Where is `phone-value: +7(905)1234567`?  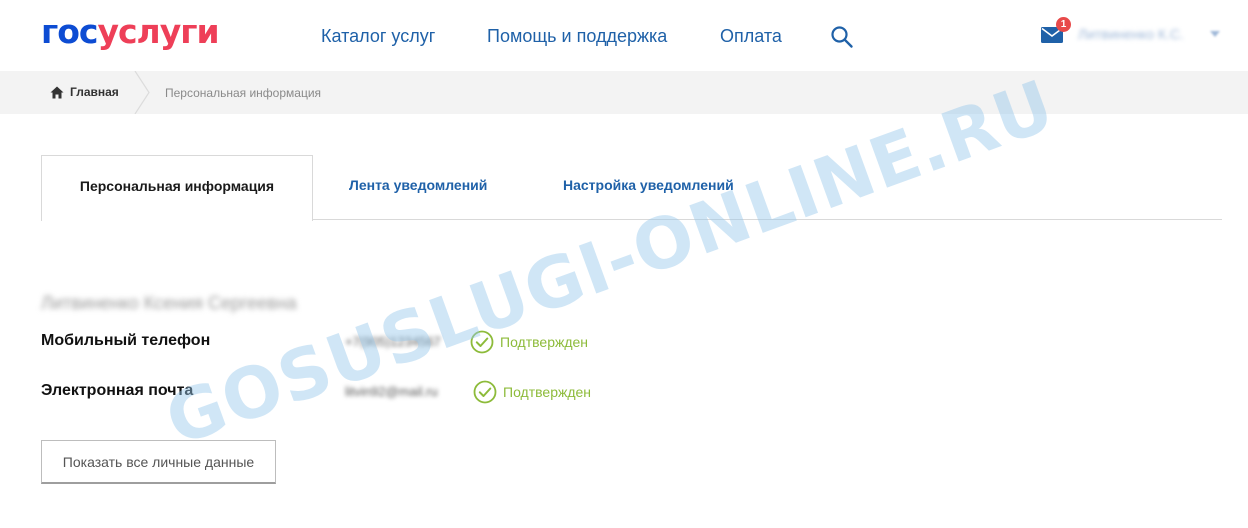 phone-value: +7(905)1234567 is located at coordinates (393, 341).